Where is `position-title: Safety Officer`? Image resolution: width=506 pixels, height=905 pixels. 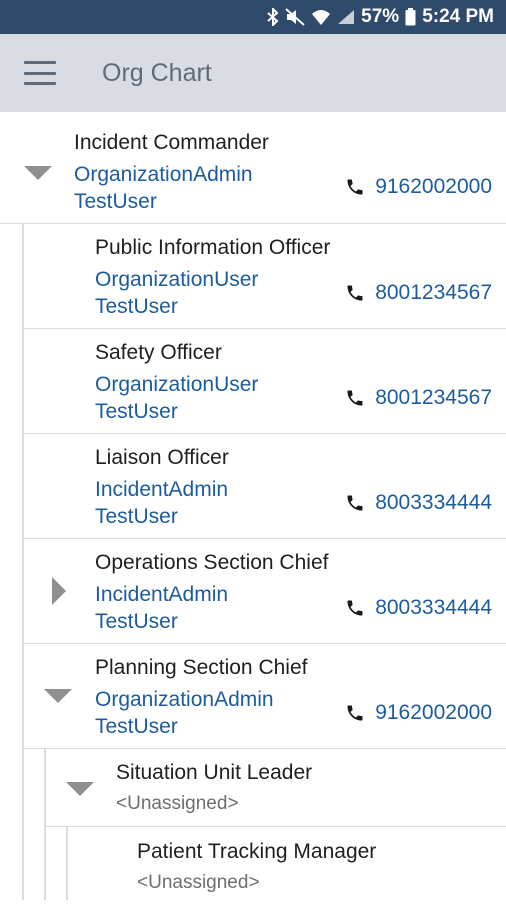 position-title: Safety Officer is located at coordinates (158, 352).